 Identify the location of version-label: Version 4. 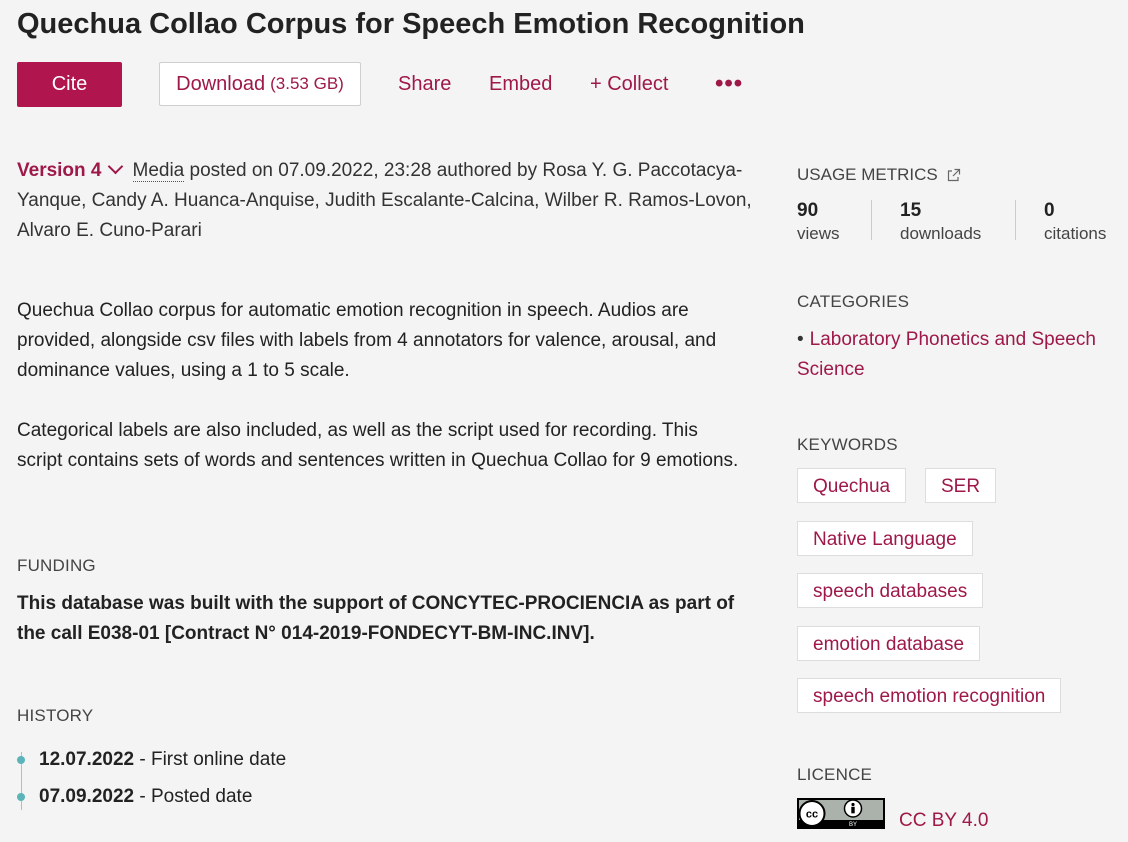
(59, 170).